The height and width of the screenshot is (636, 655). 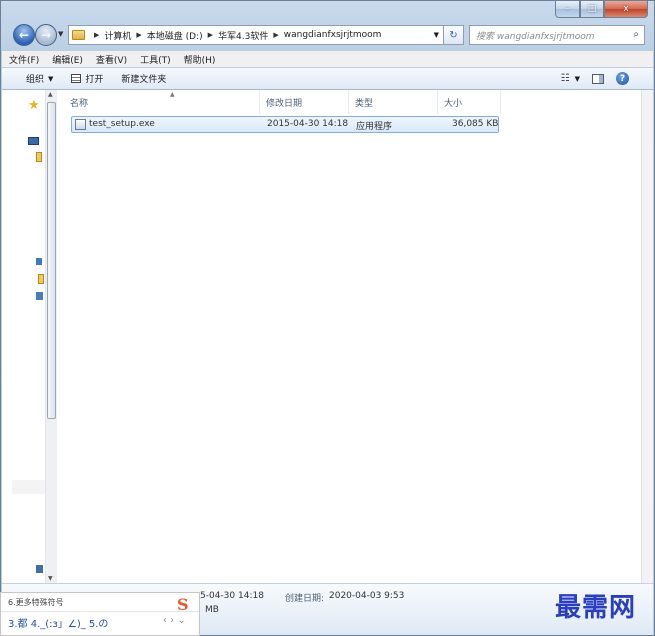 What do you see at coordinates (175, 35) in the screenshot?
I see `breadcrumb-local-disk: 本地磁盘 (D:)` at bounding box center [175, 35].